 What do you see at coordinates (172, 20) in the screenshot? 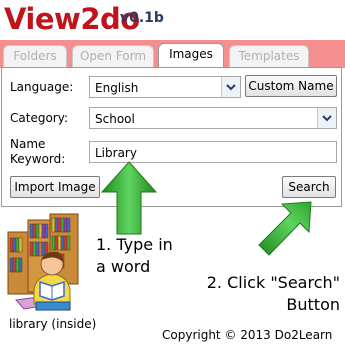
I see `app-header: View2do v0.1b` at bounding box center [172, 20].